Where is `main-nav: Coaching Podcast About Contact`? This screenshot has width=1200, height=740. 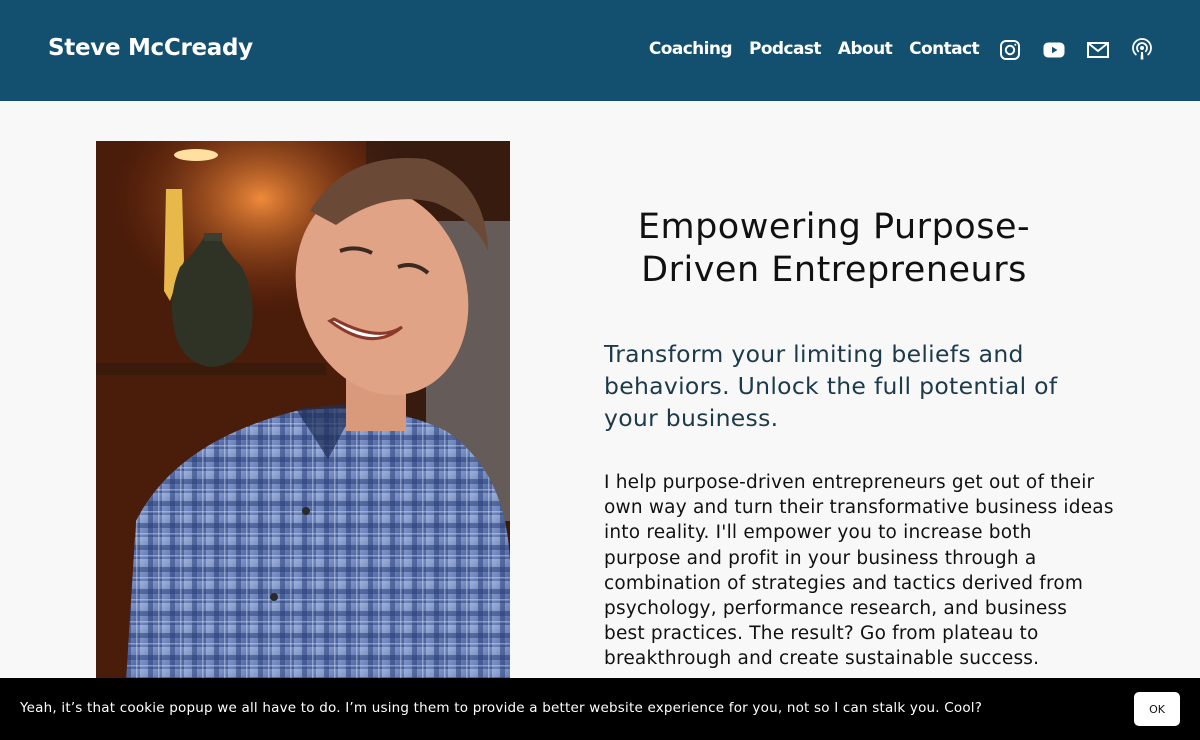 main-nav: Coaching Podcast About Contact is located at coordinates (814, 49).